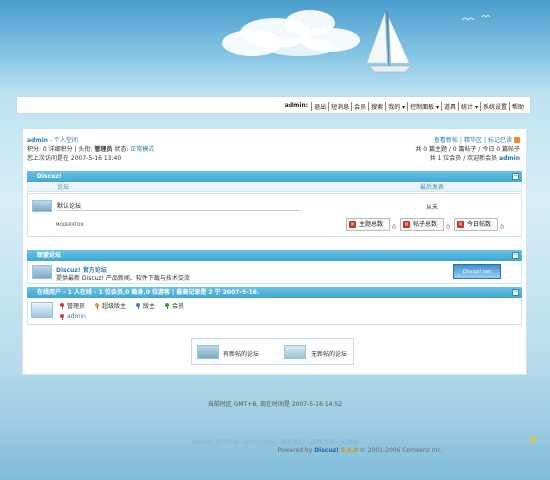  I want to click on new-posts-icon, so click(208, 352).